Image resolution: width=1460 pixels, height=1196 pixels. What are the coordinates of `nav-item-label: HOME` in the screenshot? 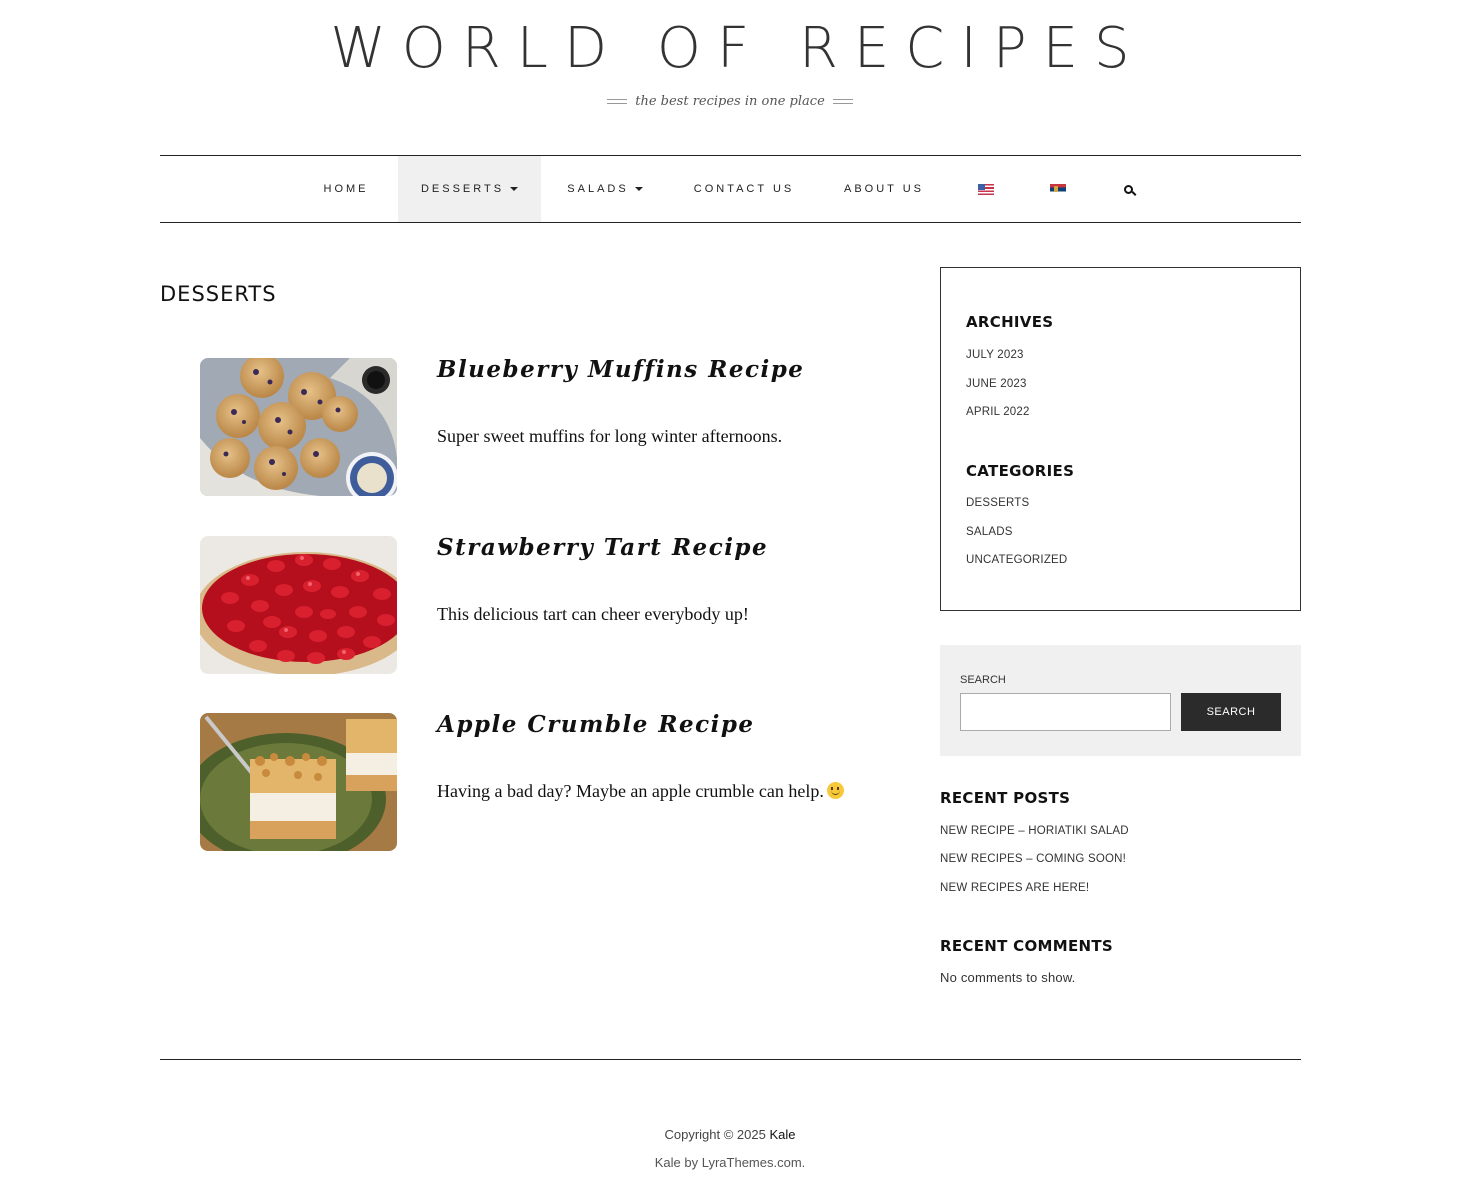 It's located at (346, 189).